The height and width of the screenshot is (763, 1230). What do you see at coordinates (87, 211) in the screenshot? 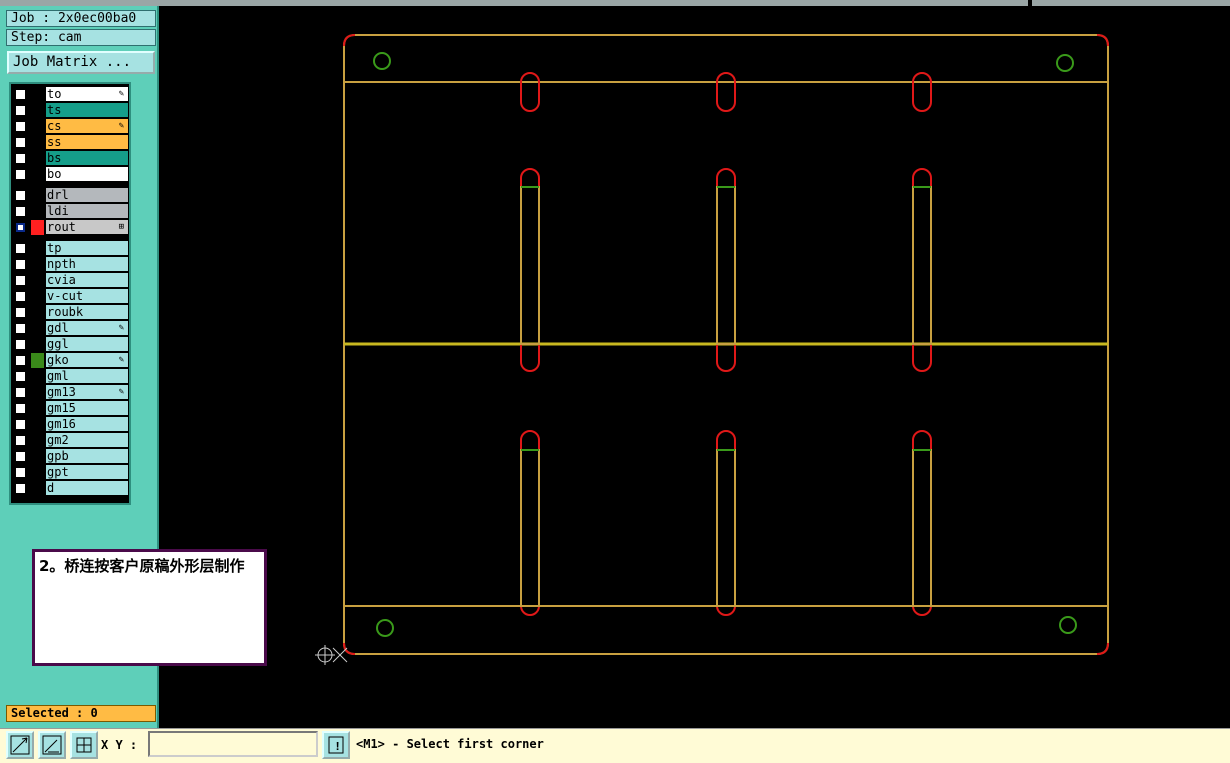
I see `layer-name: ldi` at bounding box center [87, 211].